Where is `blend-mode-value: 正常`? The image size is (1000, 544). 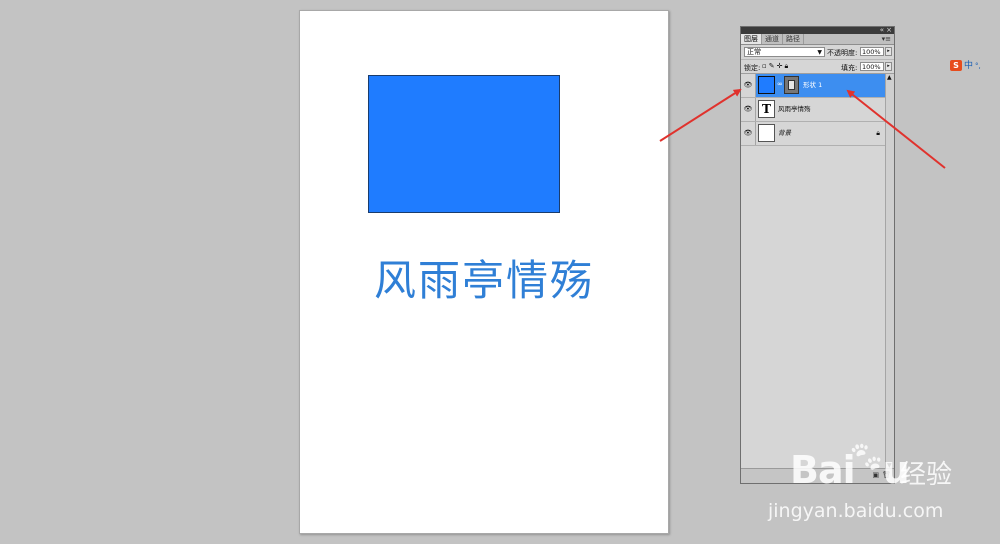 blend-mode-value: 正常 is located at coordinates (754, 52).